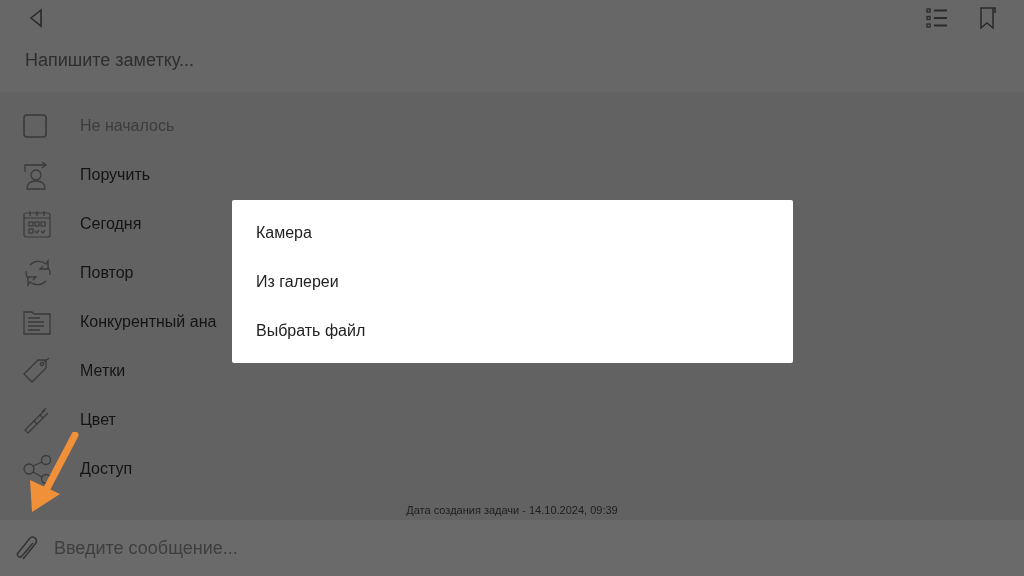 Image resolution: width=1024 pixels, height=576 pixels. I want to click on menu-option: Выбрать файл, so click(512, 330).